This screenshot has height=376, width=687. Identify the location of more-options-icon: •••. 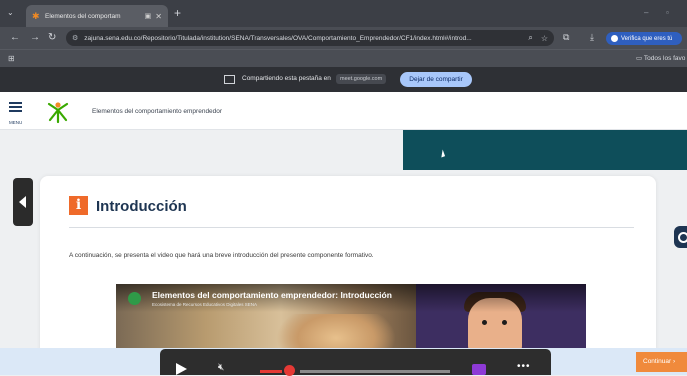
(524, 366).